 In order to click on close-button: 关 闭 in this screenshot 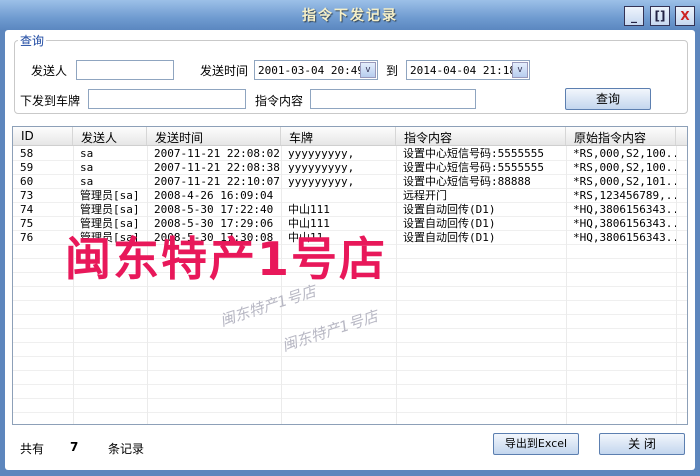, I will do `click(642, 444)`.